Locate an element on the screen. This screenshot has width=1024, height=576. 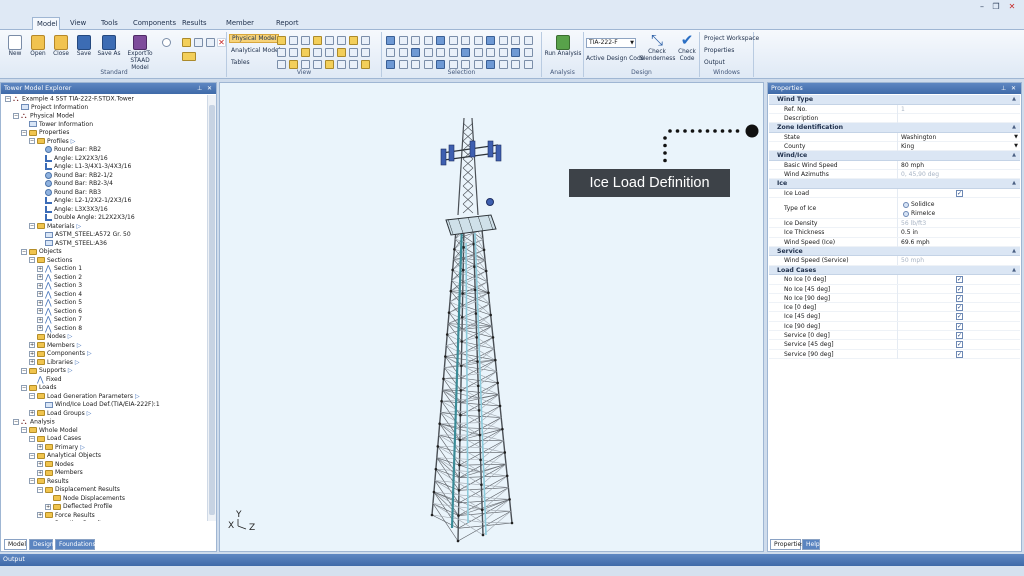
tree-item: Double Angle: 2L2X2X3/16 is located at coordinates (86, 218).